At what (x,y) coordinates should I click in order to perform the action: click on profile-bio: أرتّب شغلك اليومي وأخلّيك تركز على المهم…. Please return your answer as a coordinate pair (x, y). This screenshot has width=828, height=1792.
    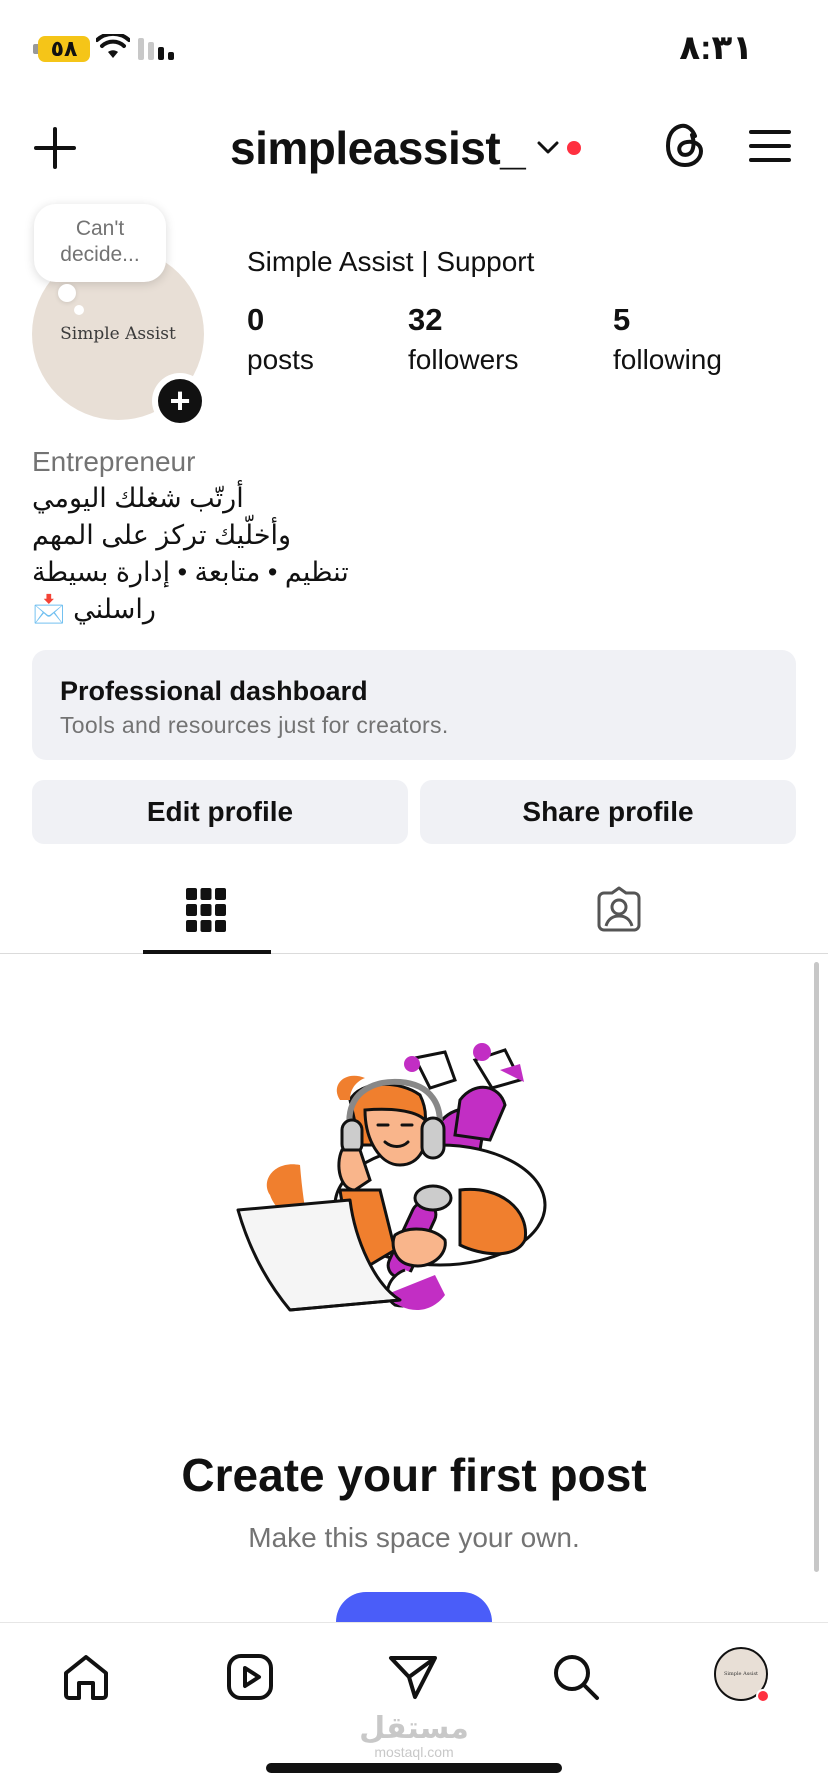
    Looking at the image, I should click on (292, 554).